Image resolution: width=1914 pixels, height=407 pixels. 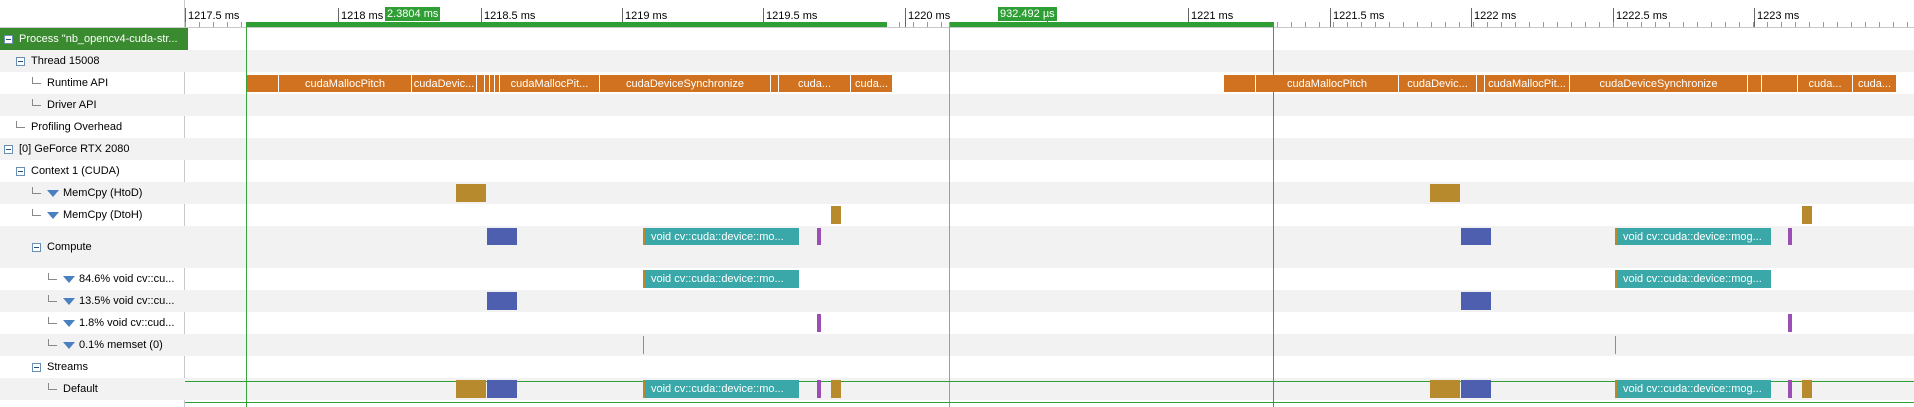 I want to click on tree-row-label: Compute, so click(x=69, y=247).